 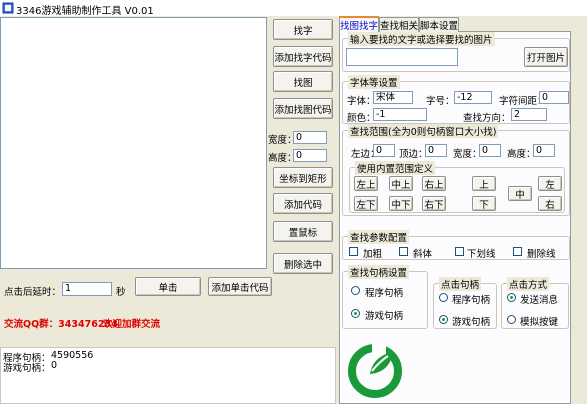 What do you see at coordinates (443, 319) in the screenshot?
I see `click-game-handle-radio` at bounding box center [443, 319].